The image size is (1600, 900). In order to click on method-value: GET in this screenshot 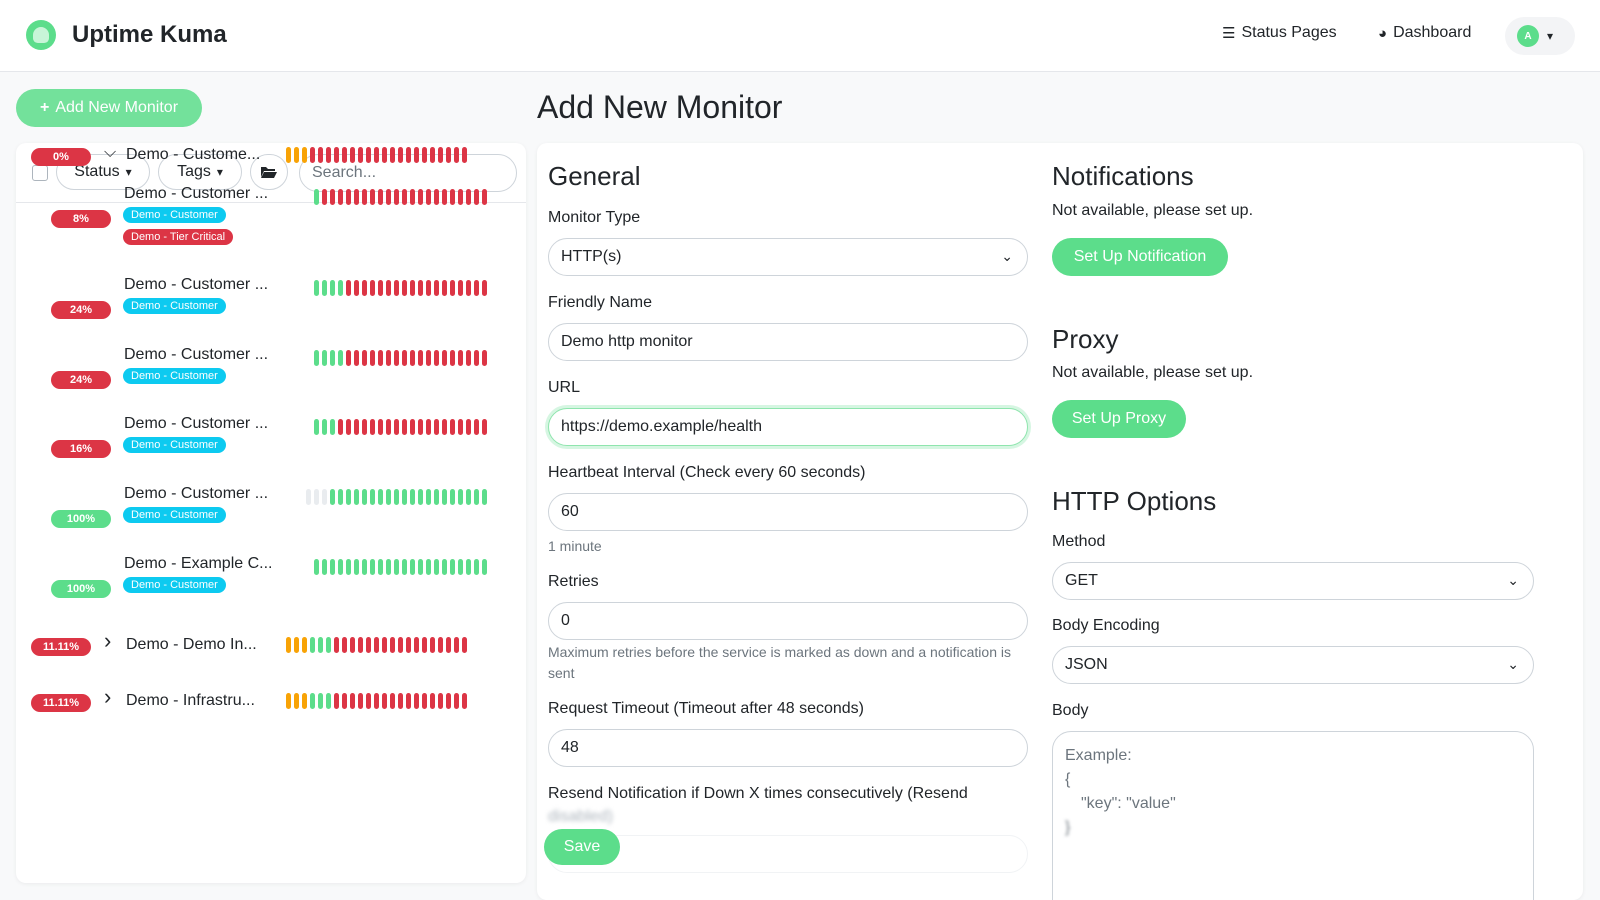, I will do `click(1081, 580)`.